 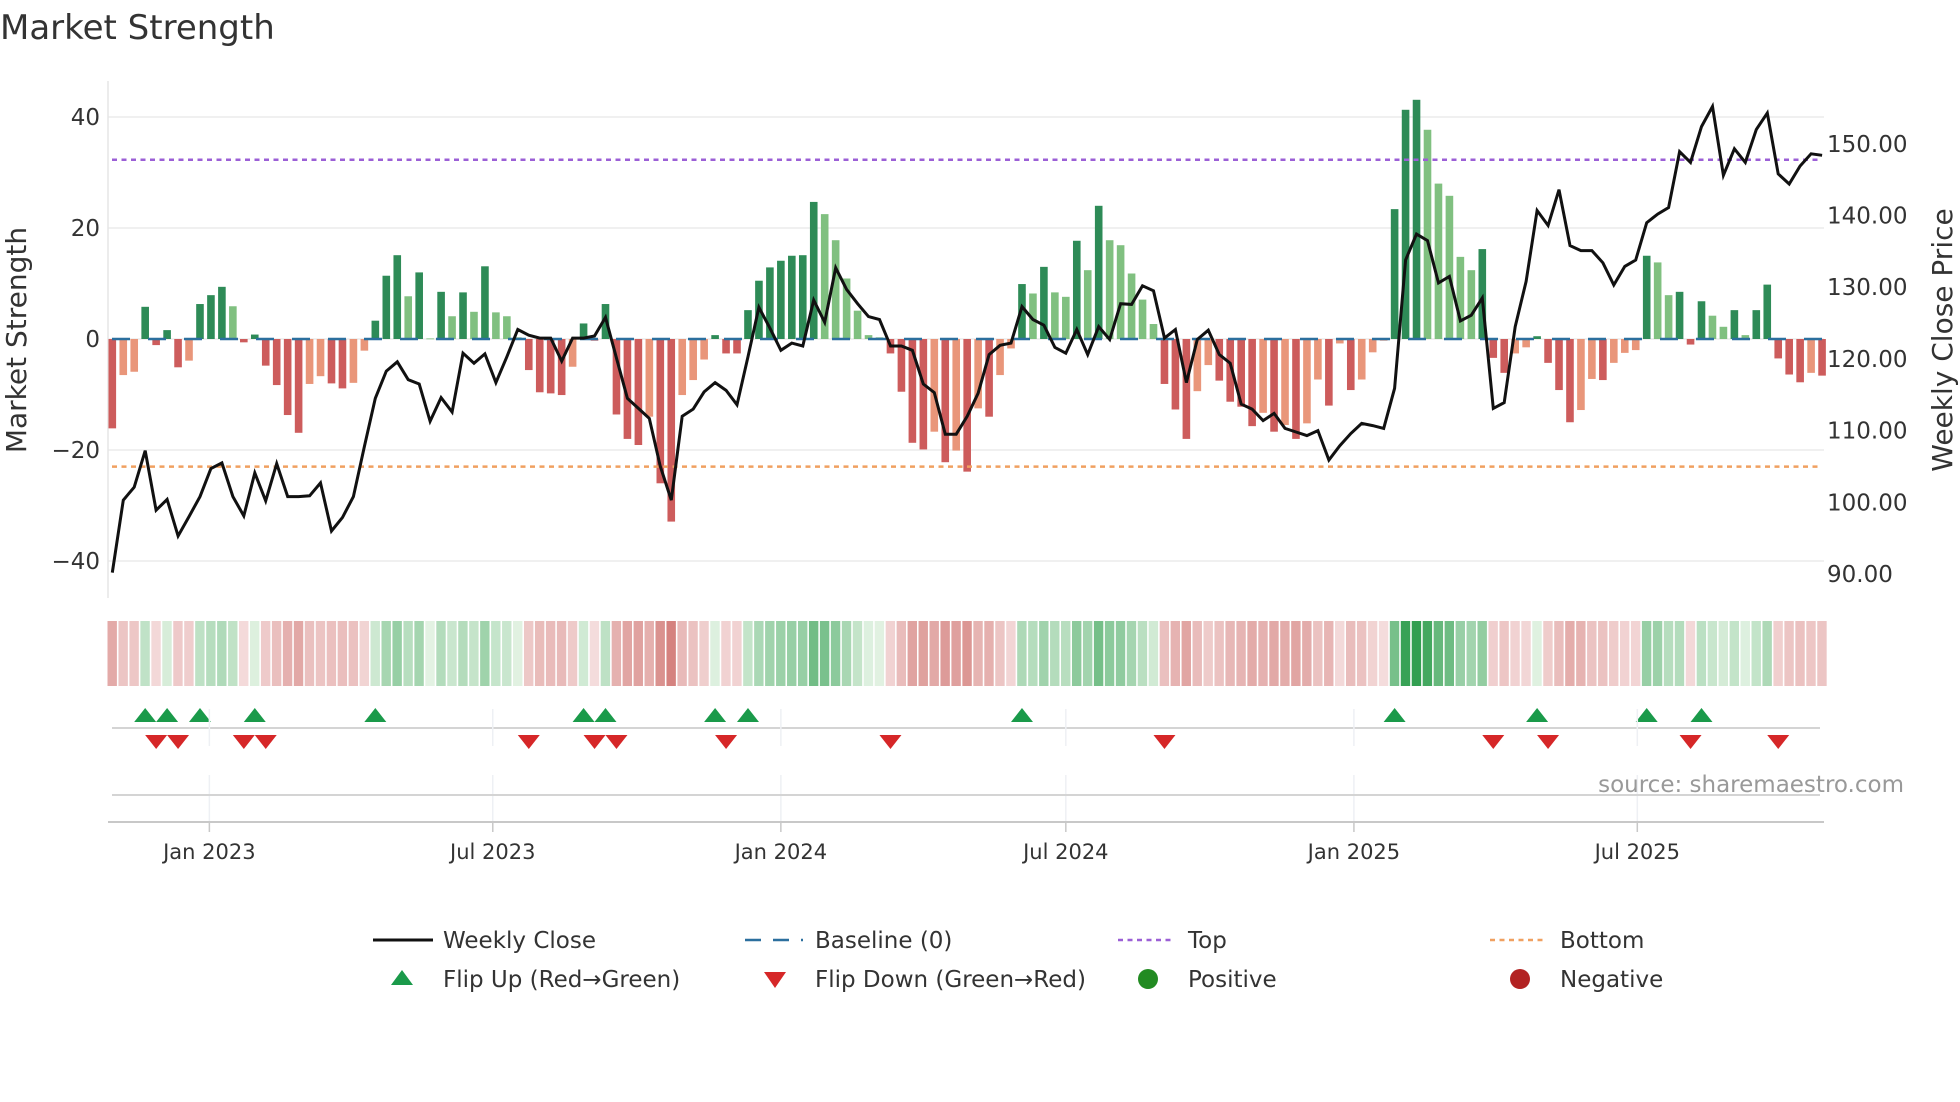 What do you see at coordinates (16, 340) in the screenshot?
I see `y-axis-title: Market Strength` at bounding box center [16, 340].